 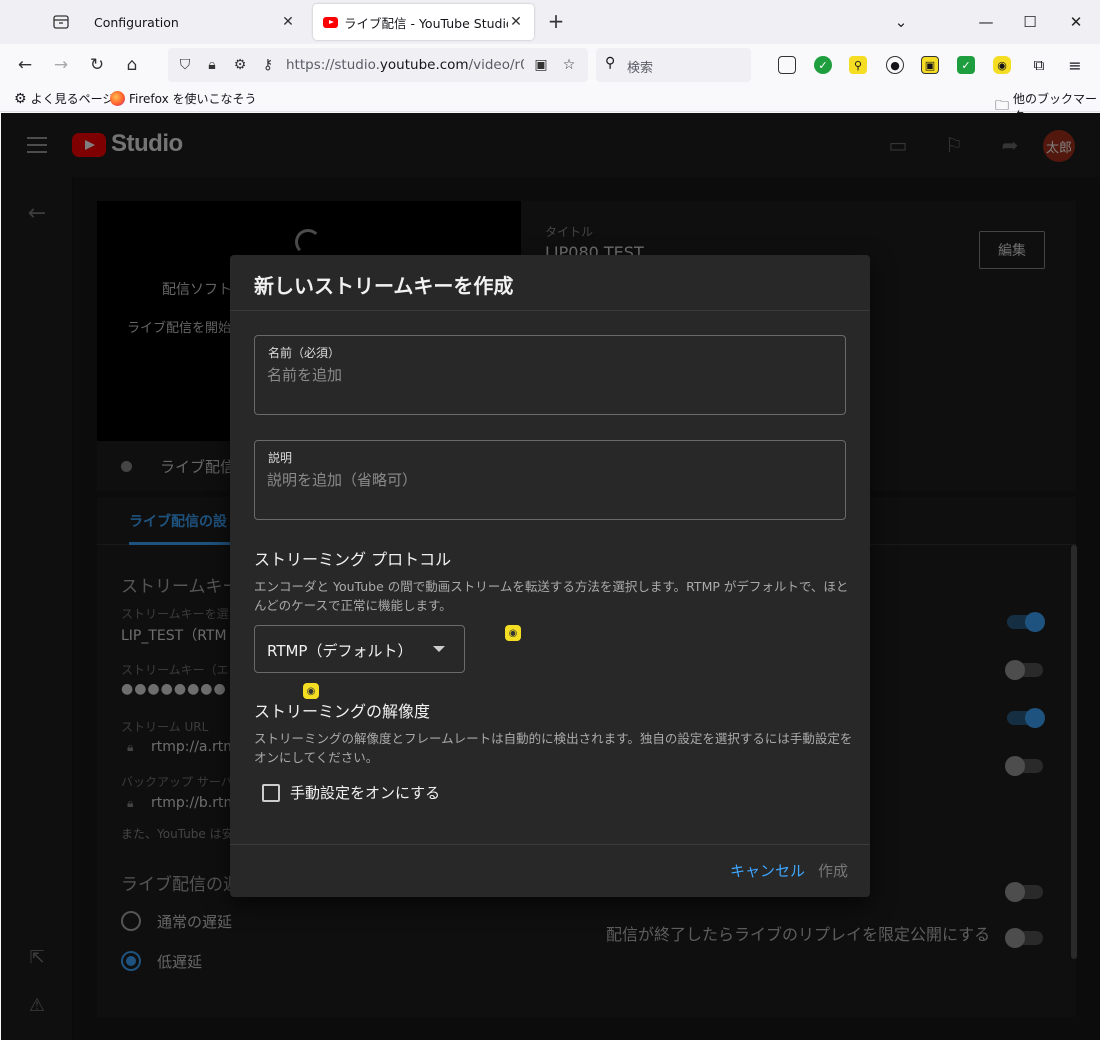 What do you see at coordinates (117, 98) in the screenshot?
I see `firefox-icon` at bounding box center [117, 98].